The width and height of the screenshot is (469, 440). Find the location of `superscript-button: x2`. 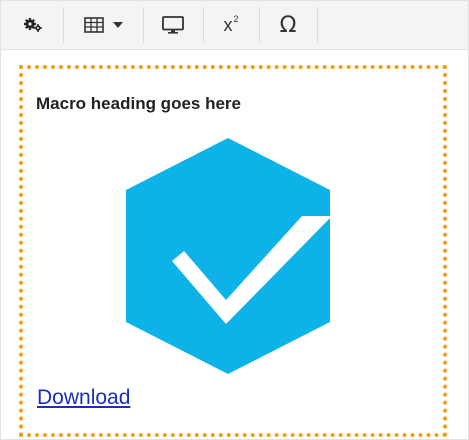

superscript-button: x2 is located at coordinates (231, 25).